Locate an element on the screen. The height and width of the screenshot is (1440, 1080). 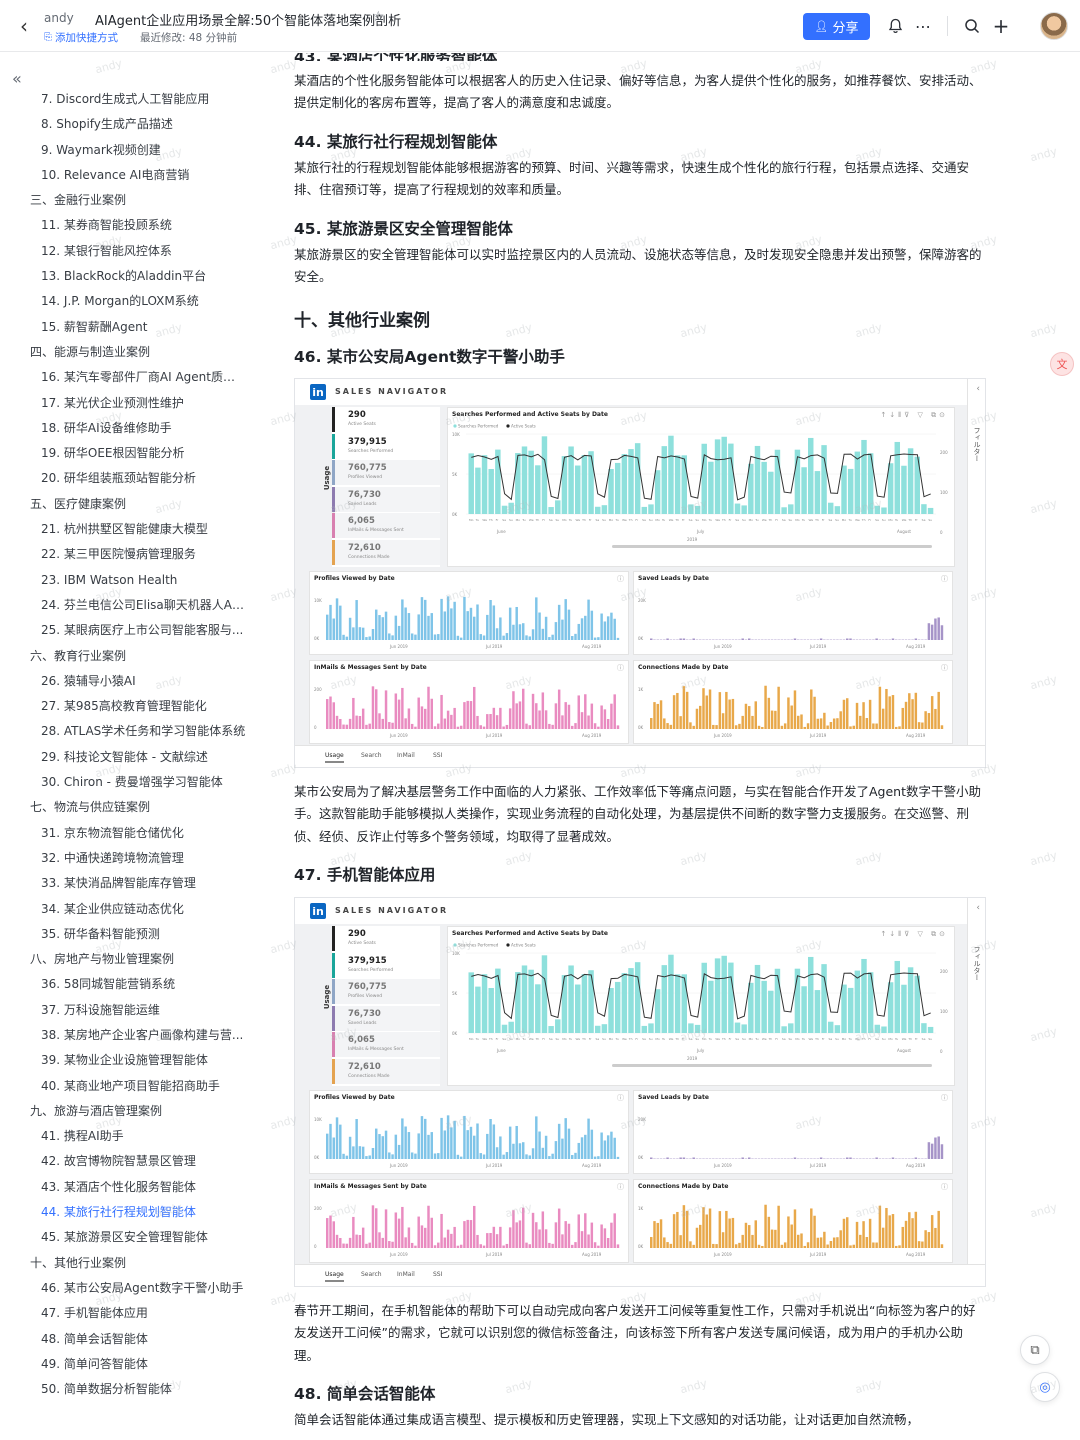
toc-item: 7. Discord生成式人工智能应用 is located at coordinates (131, 99).